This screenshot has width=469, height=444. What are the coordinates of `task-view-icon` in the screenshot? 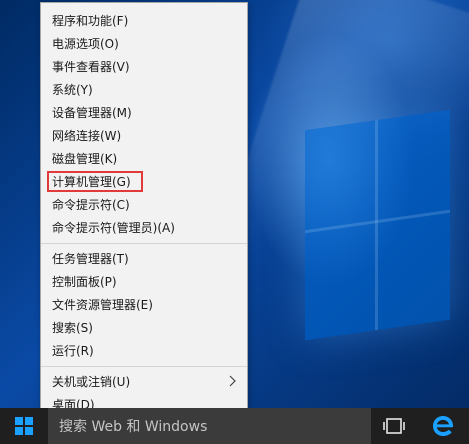 It's located at (394, 426).